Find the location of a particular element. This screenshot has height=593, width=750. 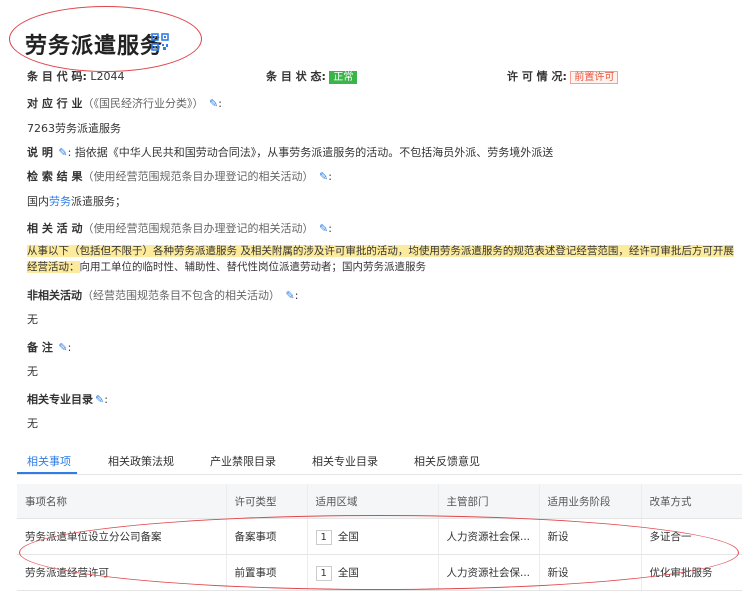

table-row: 劳务派遣经营许可 前置事项 1 全国 人力资源社会保... 新设 优化审批服务 is located at coordinates (379, 572).